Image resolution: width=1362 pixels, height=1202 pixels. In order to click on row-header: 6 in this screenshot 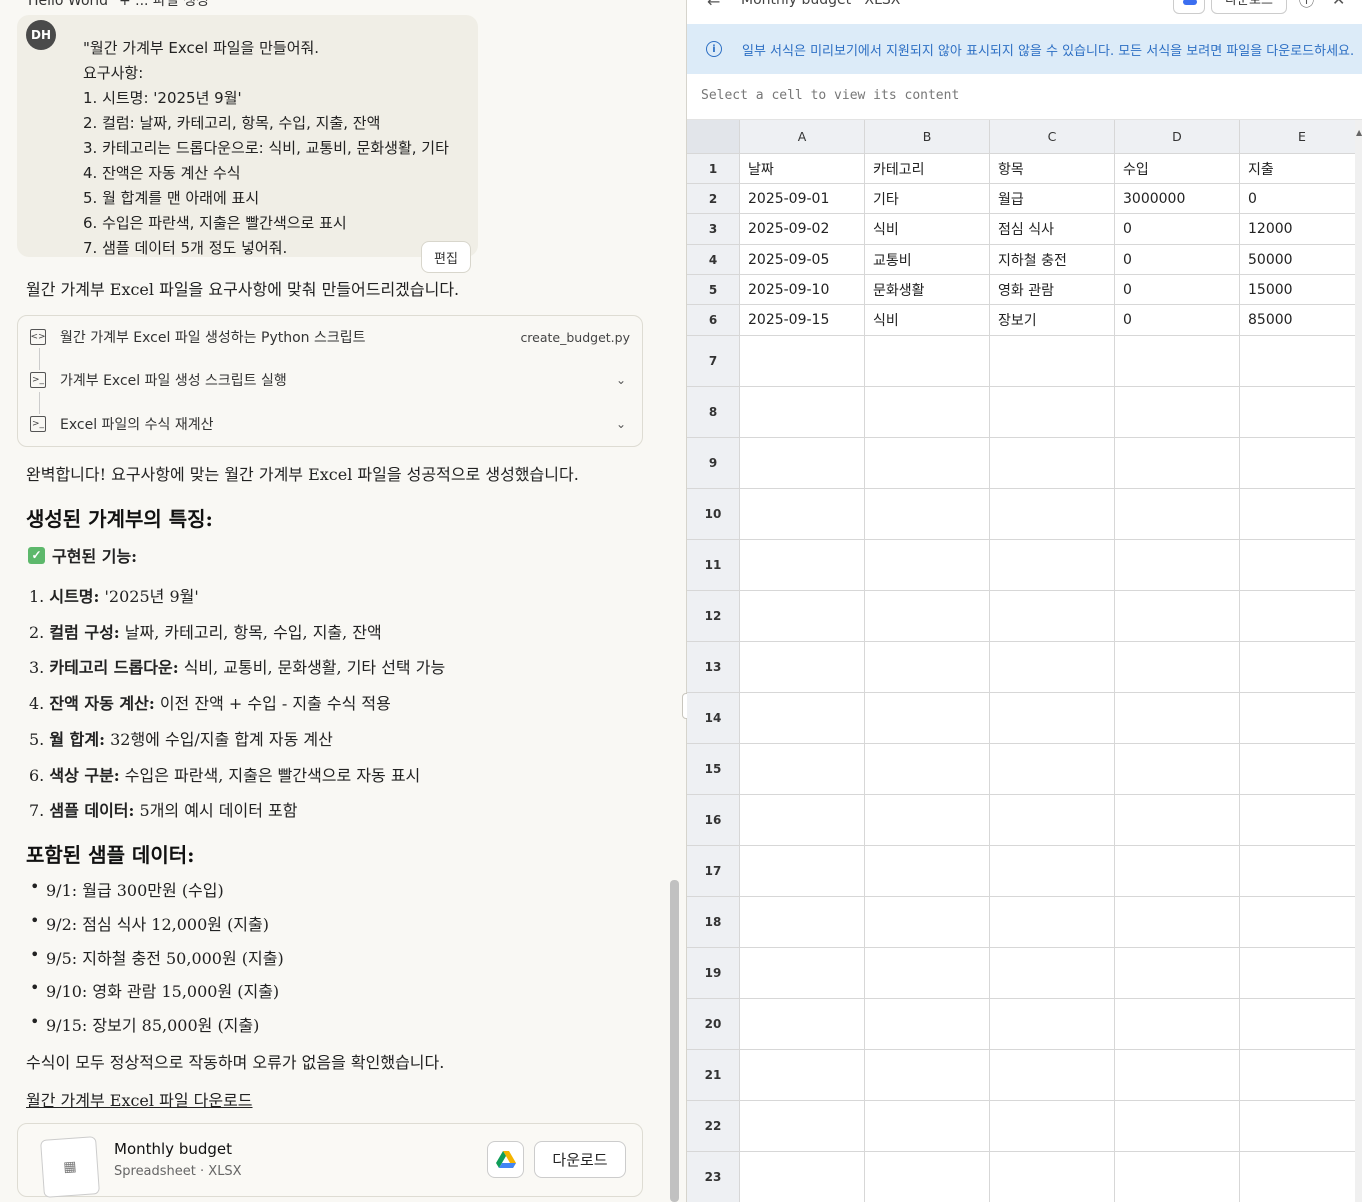, I will do `click(713, 320)`.